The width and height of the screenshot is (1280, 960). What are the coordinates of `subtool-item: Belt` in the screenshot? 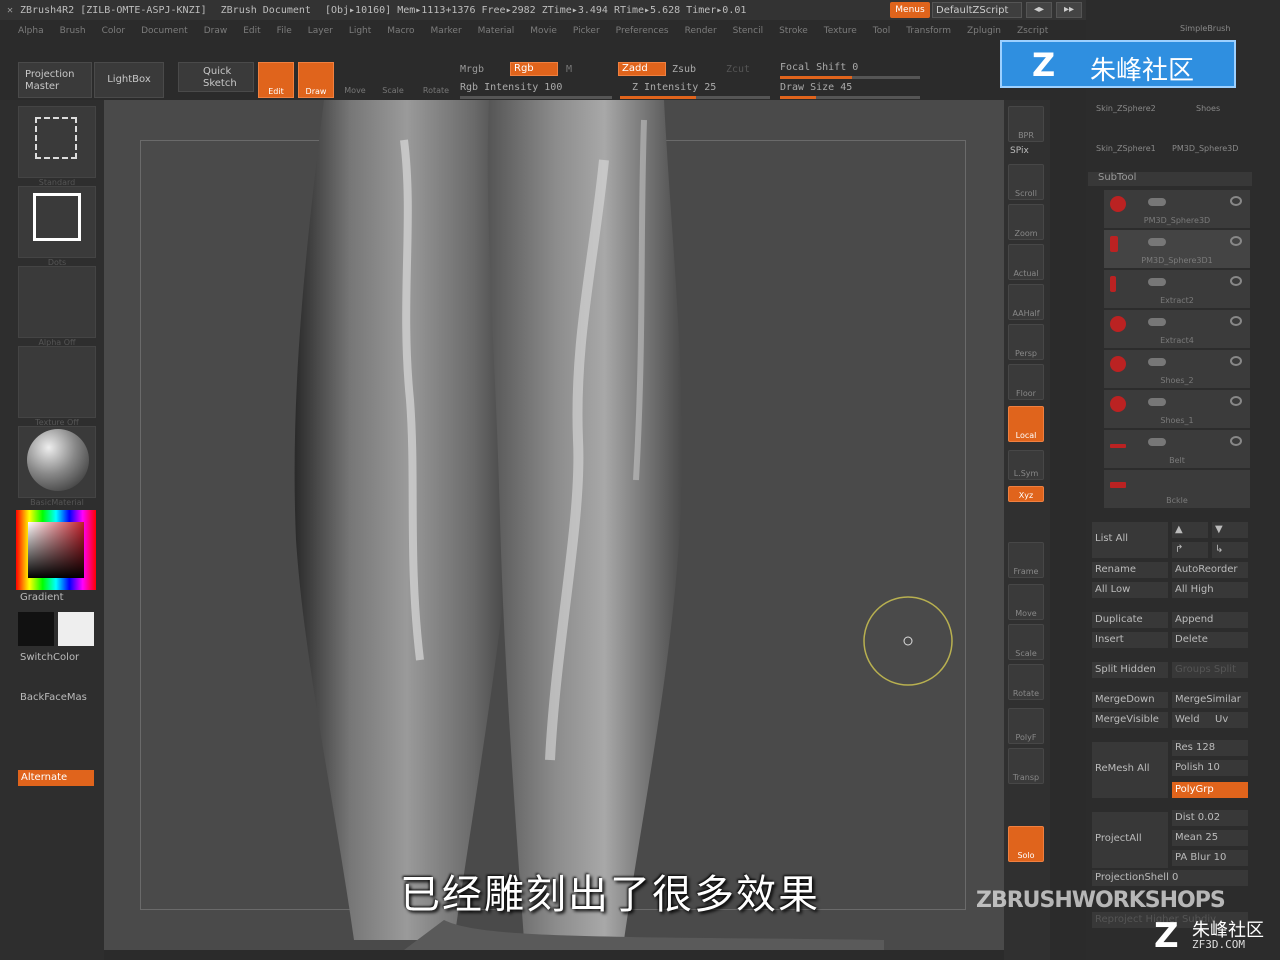 It's located at (1177, 449).